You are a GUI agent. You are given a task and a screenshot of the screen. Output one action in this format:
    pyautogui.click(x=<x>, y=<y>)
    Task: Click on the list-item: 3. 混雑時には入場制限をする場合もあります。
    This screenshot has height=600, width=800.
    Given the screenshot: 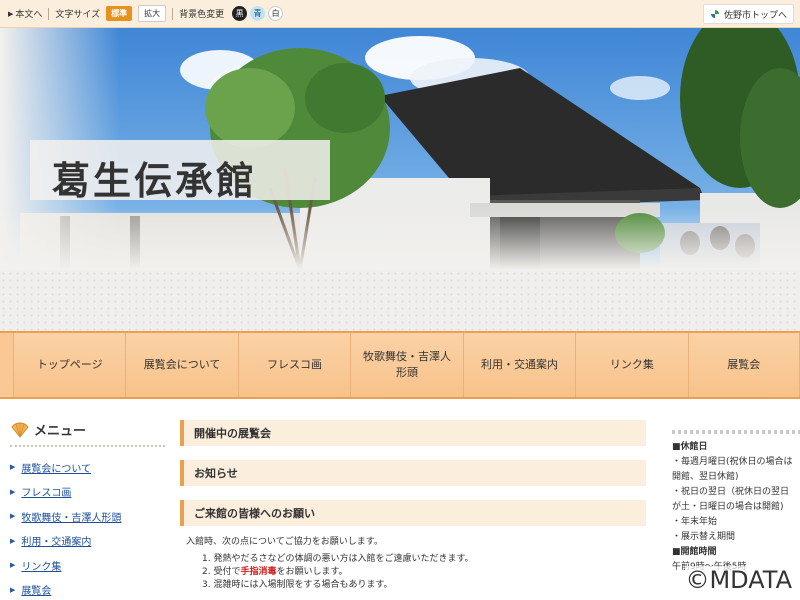 What is the action you would take?
    pyautogui.click(x=297, y=585)
    